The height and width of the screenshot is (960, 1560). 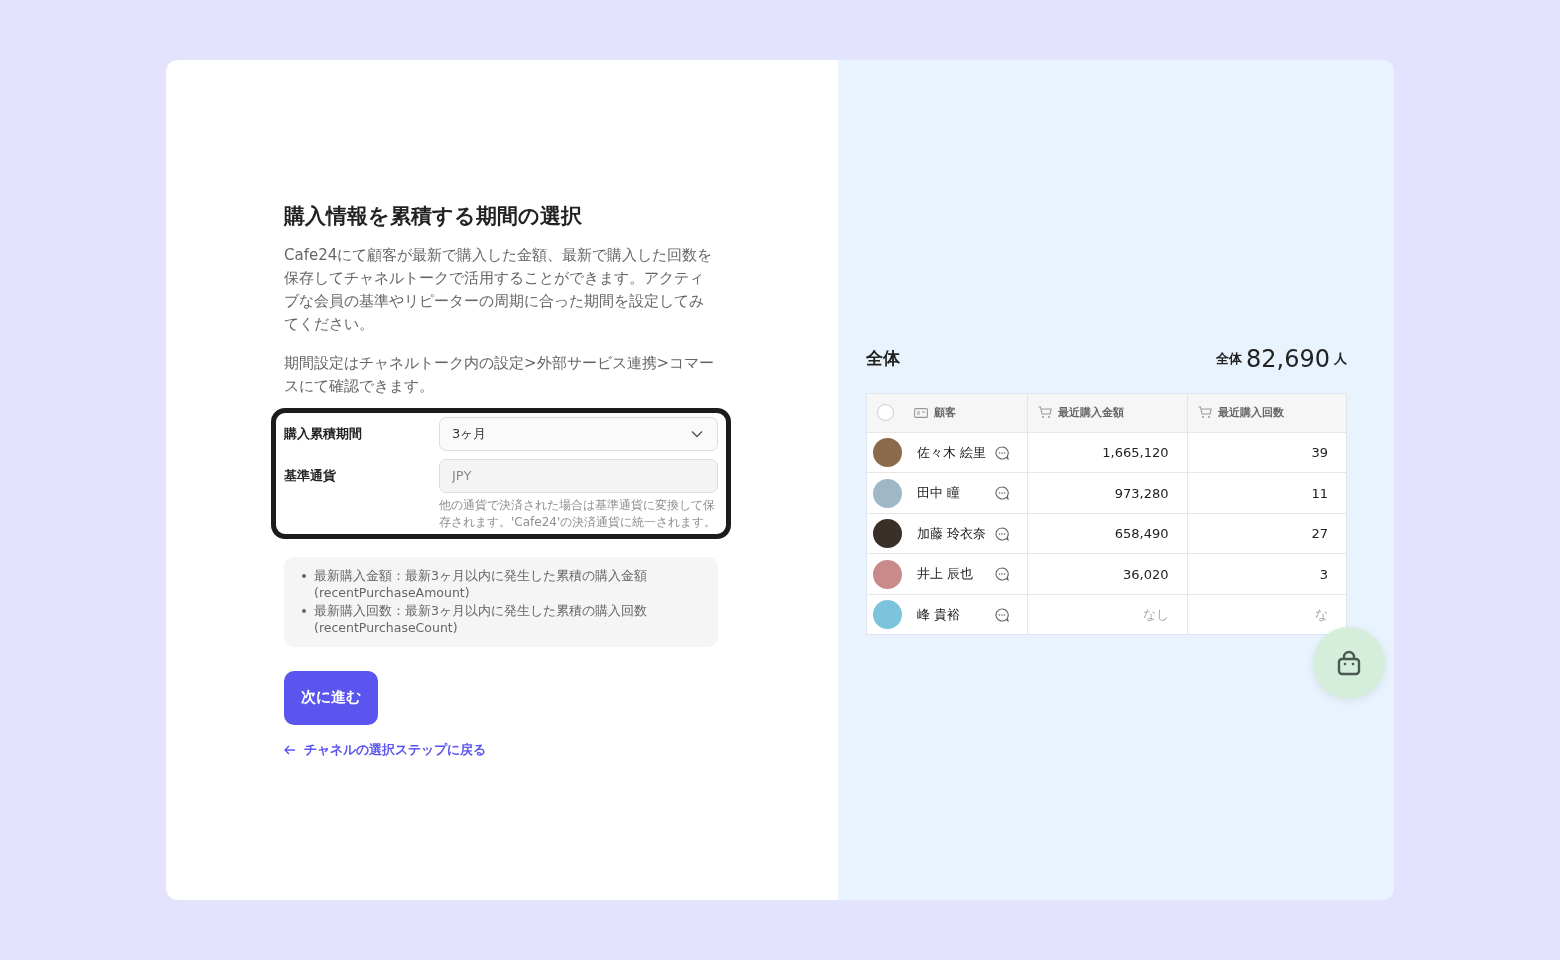 I want to click on total-label: 全体, so click(x=1229, y=358).